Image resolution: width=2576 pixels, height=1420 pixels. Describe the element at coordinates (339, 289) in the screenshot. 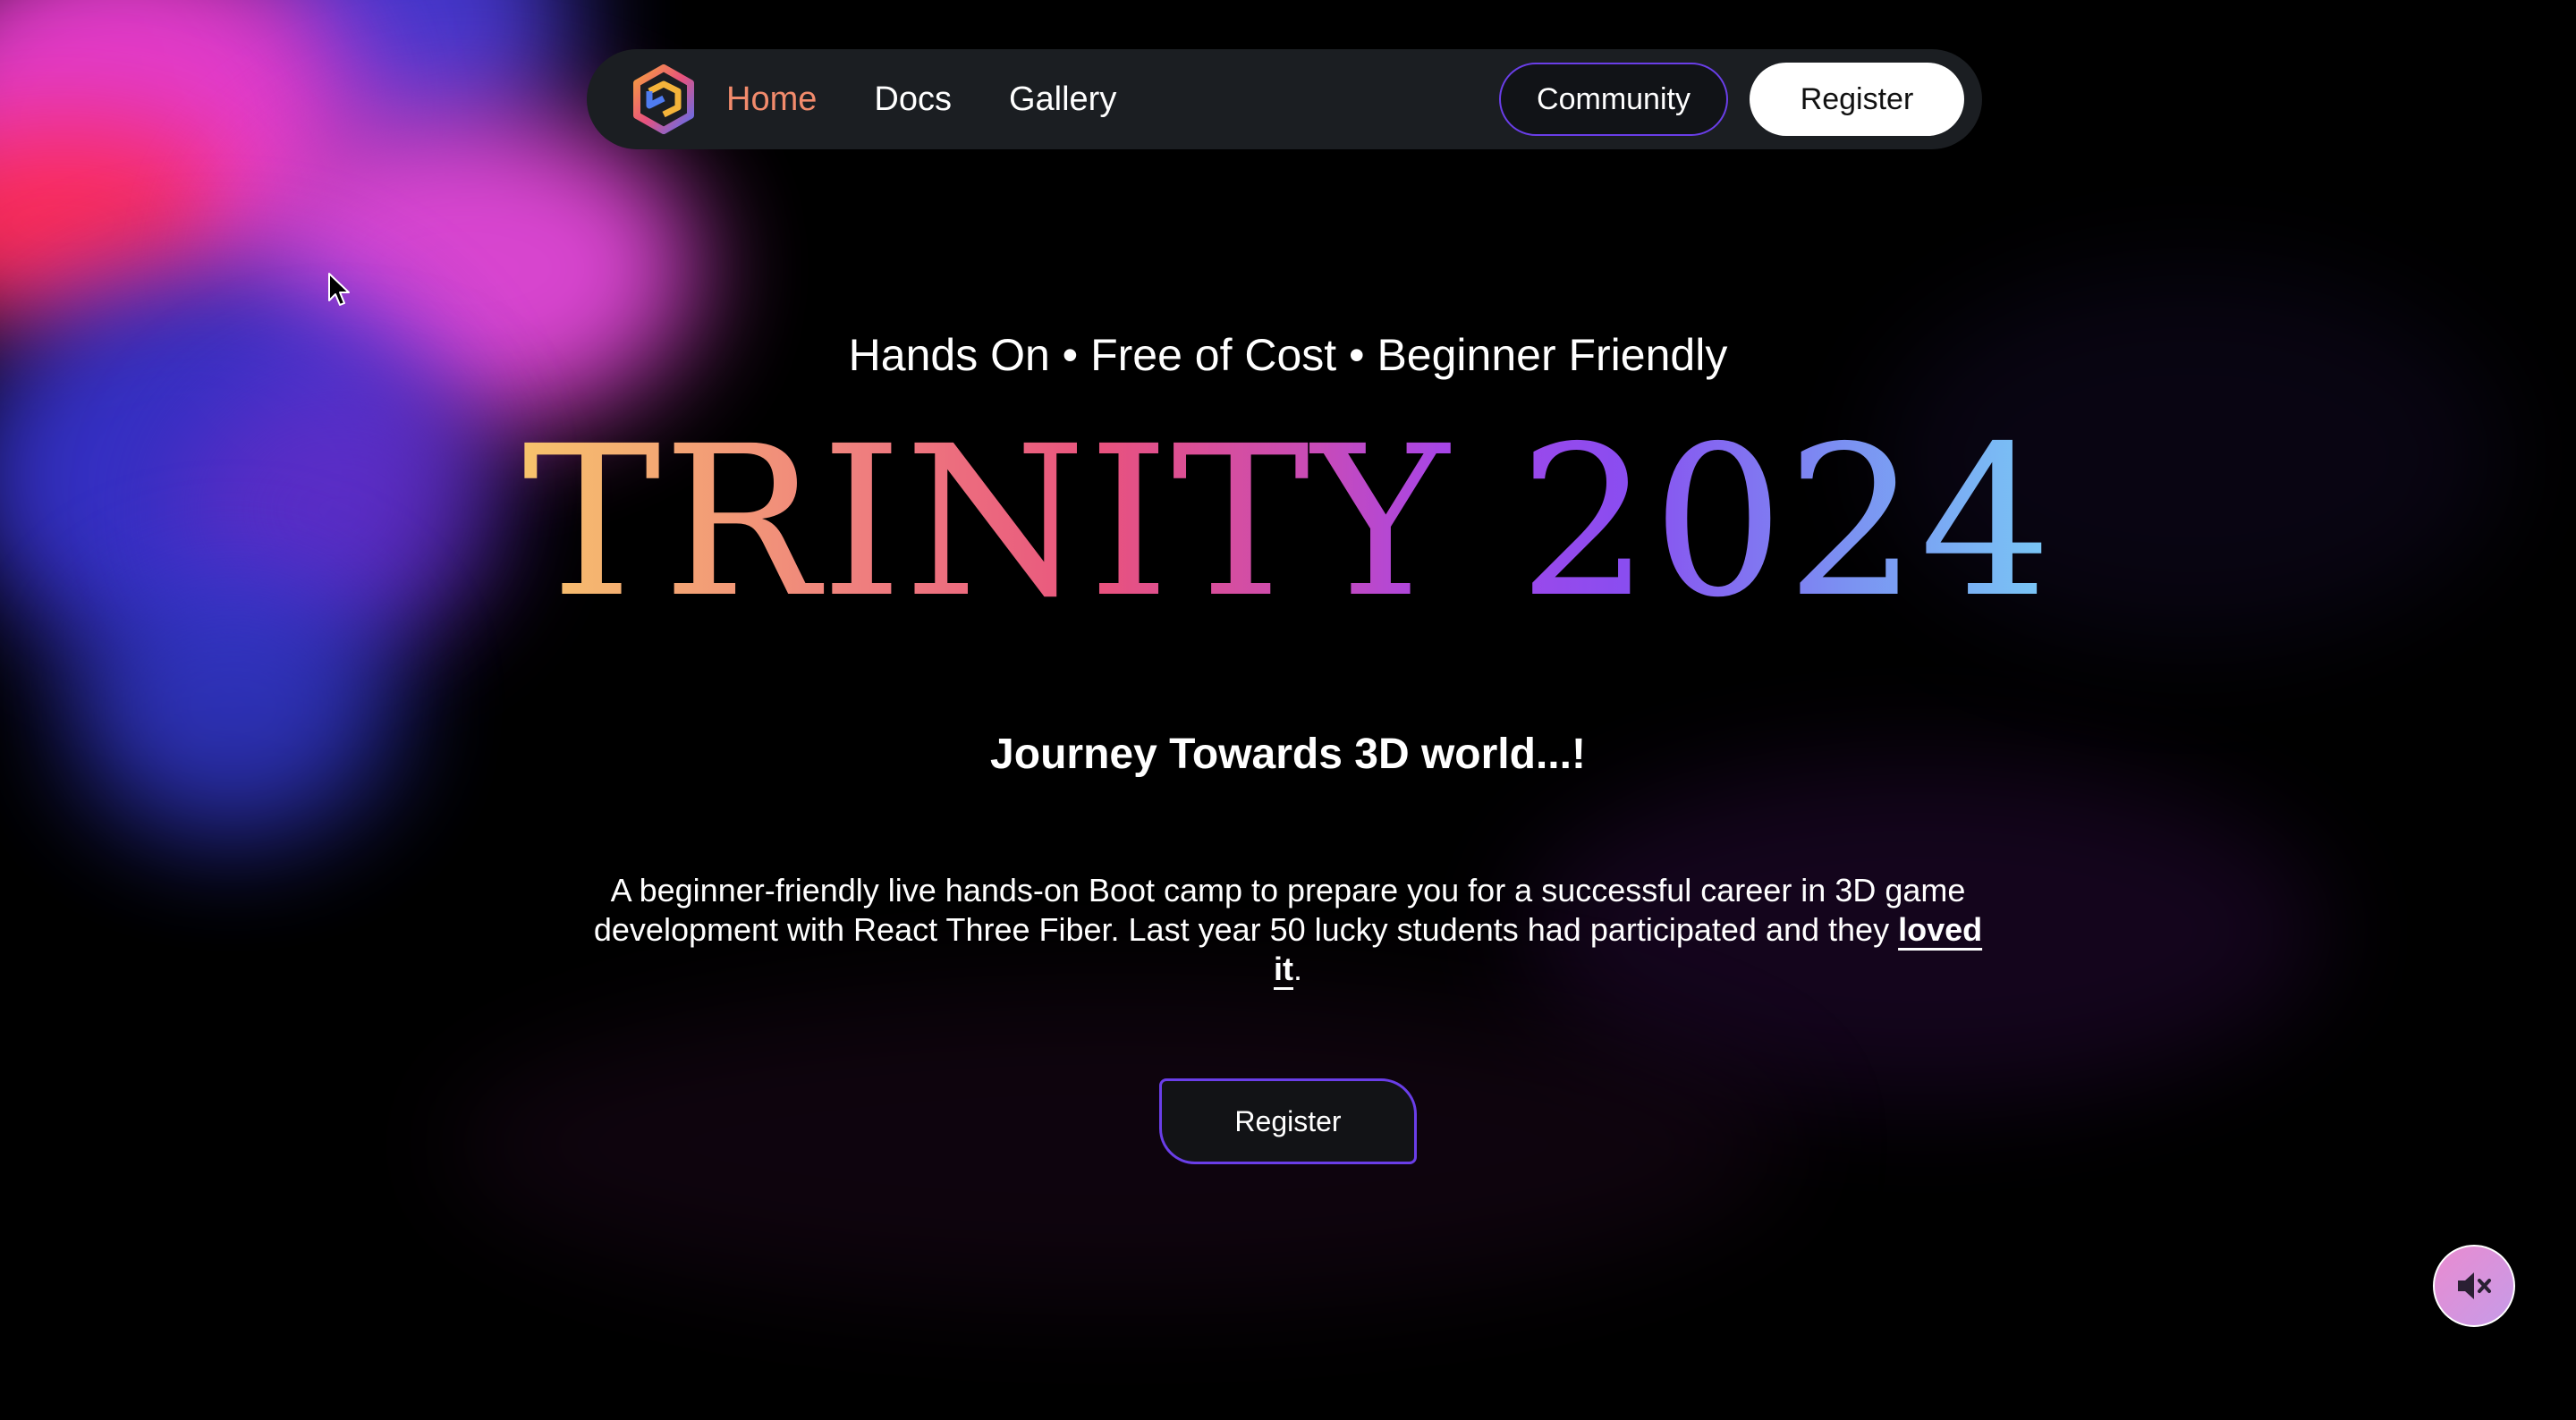

I see `mouse-cursor-icon` at that location.